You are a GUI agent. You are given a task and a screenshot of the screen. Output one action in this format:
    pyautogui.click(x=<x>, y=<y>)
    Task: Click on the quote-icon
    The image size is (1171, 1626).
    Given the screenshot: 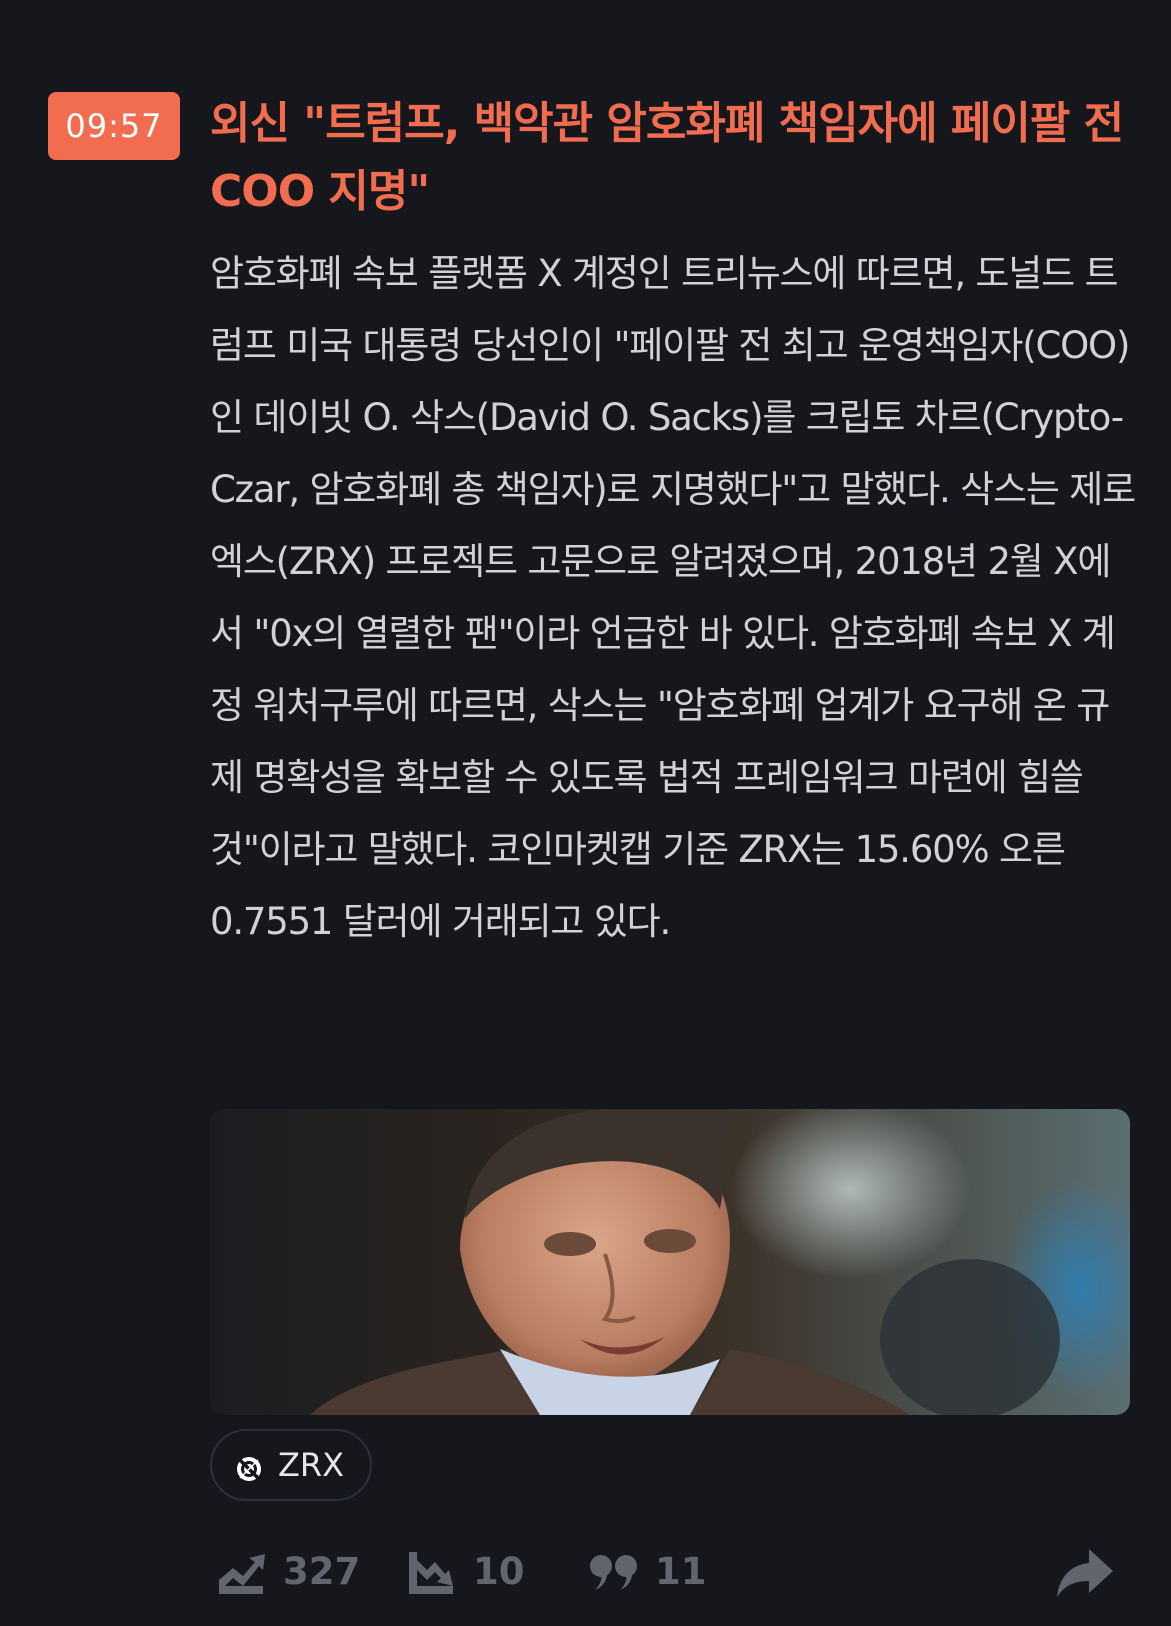 What is the action you would take?
    pyautogui.click(x=614, y=1571)
    